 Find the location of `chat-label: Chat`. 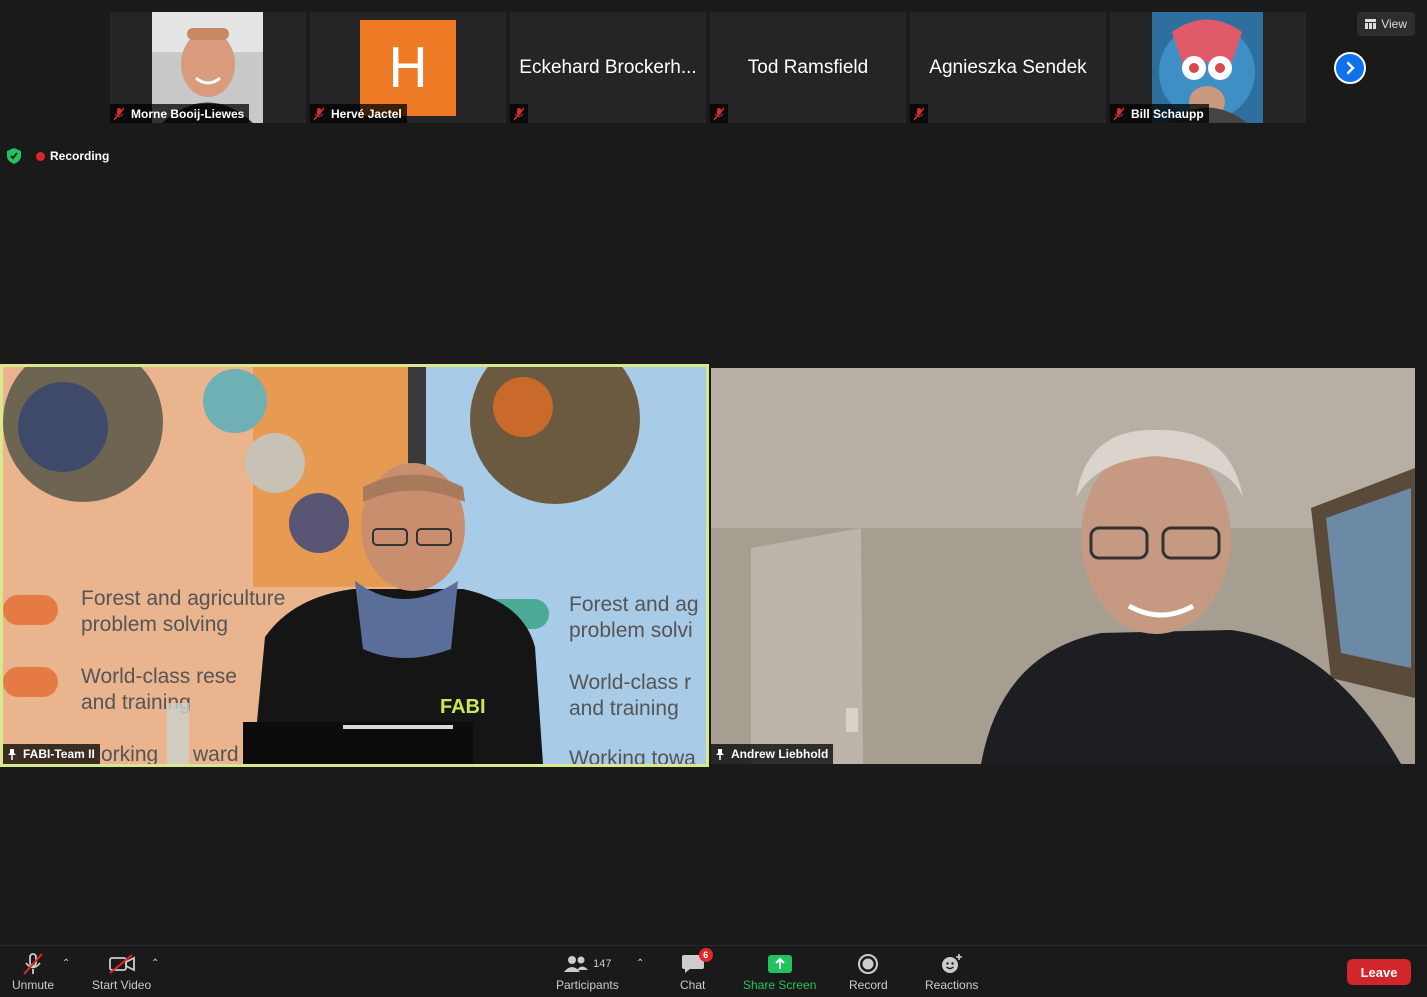

chat-label: Chat is located at coordinates (693, 985).